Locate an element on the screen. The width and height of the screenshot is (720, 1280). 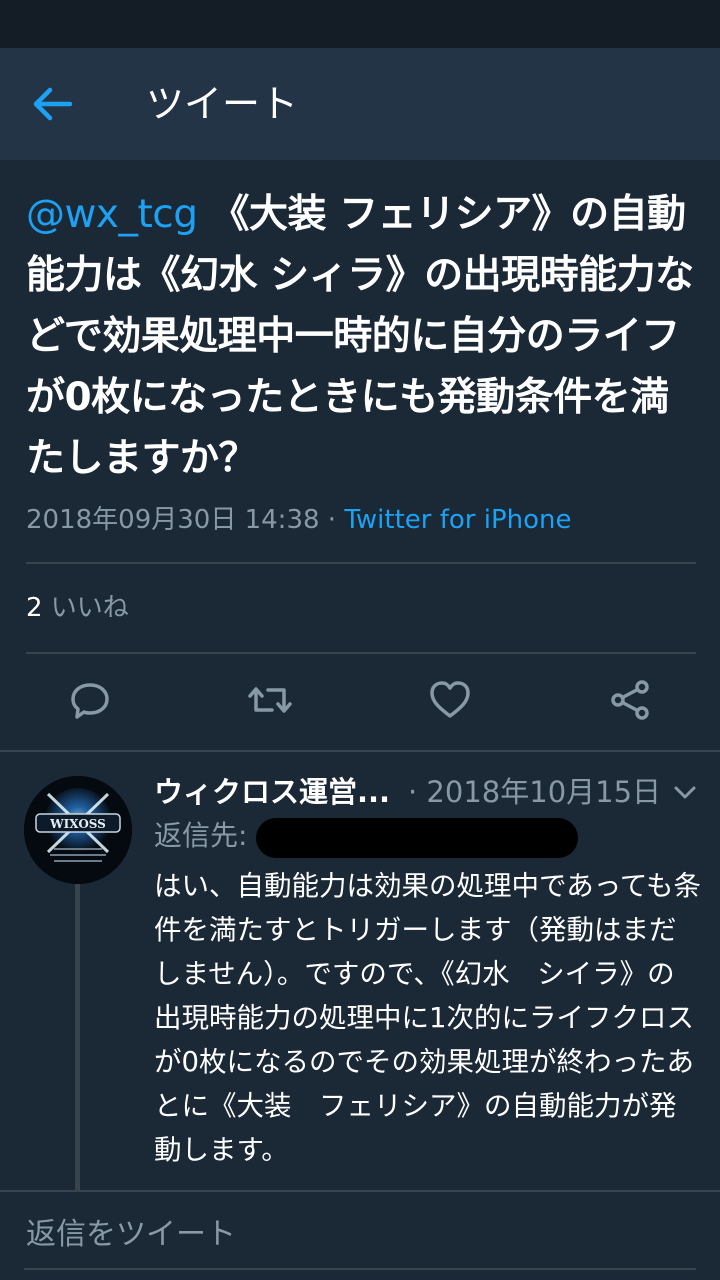
mention-link: @wx_tcg is located at coordinates (112, 214).